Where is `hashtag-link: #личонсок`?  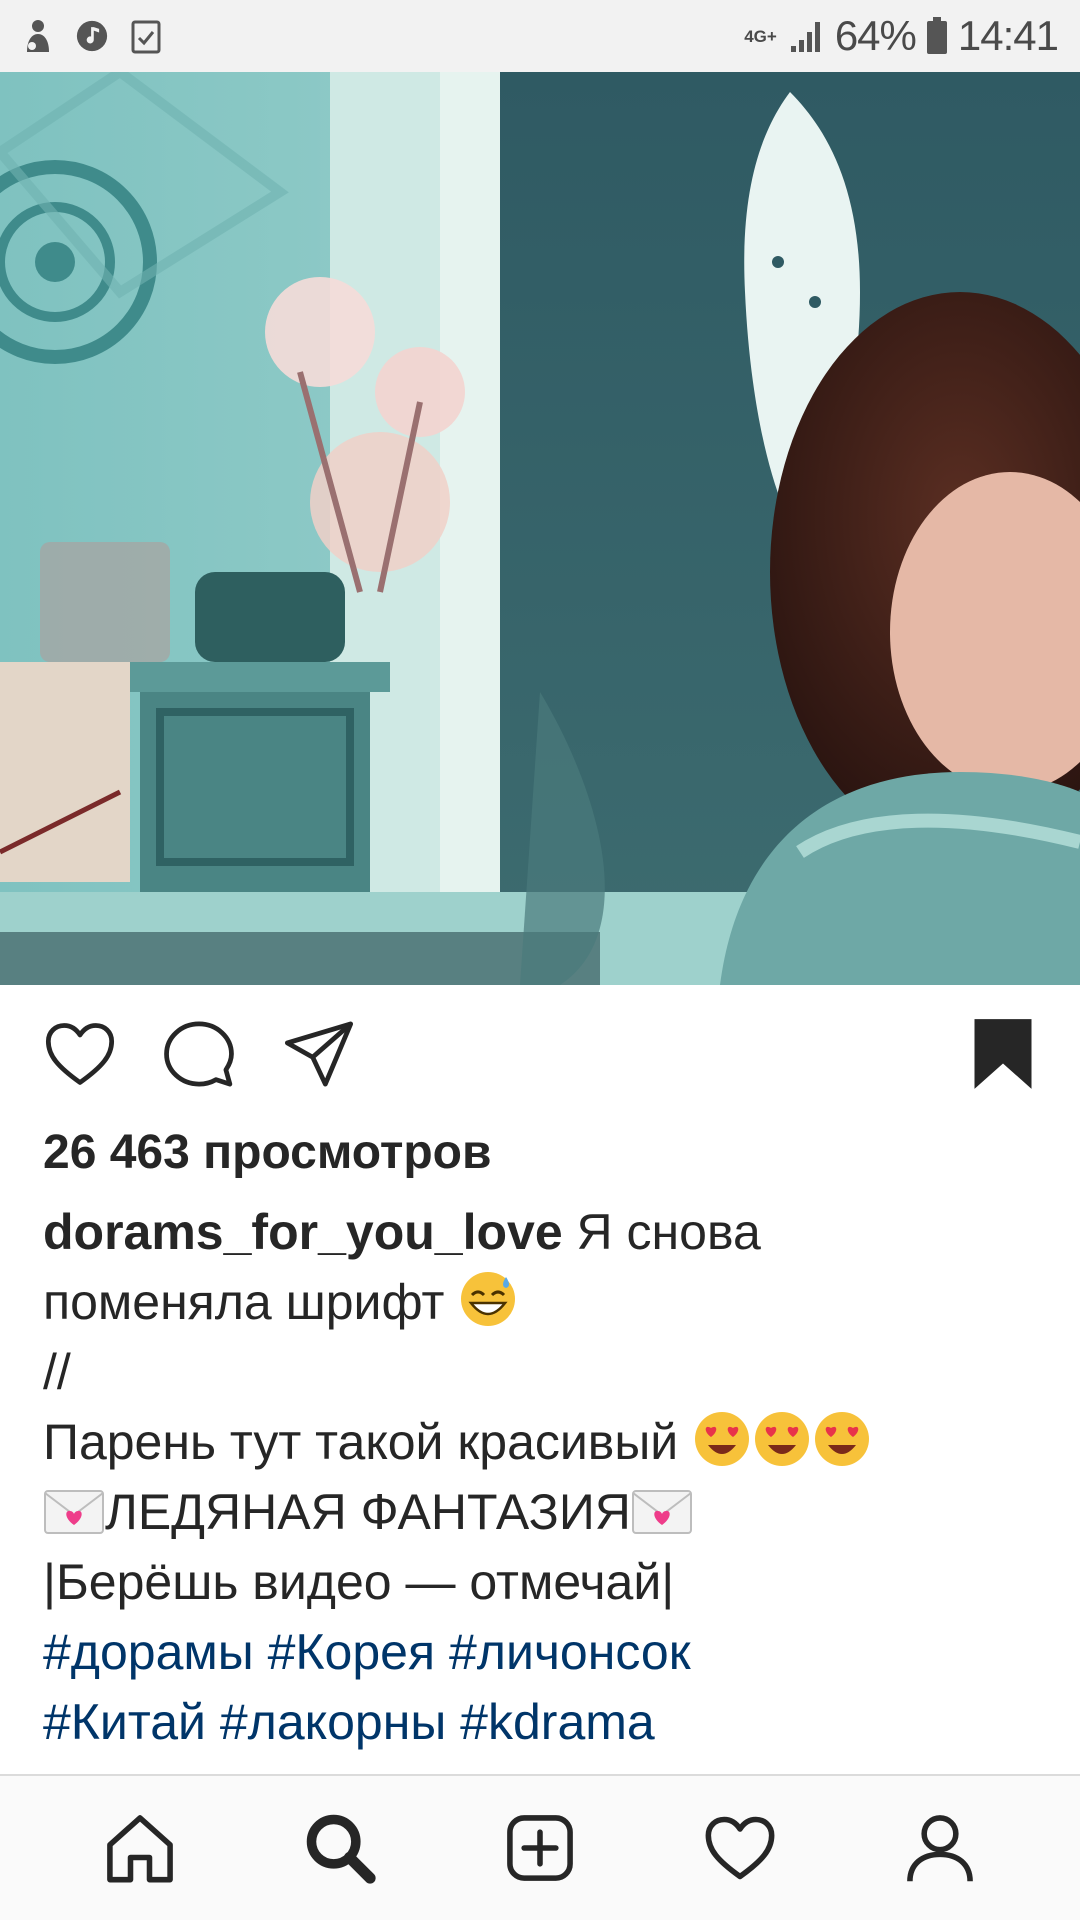 hashtag-link: #личонсок is located at coordinates (570, 1652).